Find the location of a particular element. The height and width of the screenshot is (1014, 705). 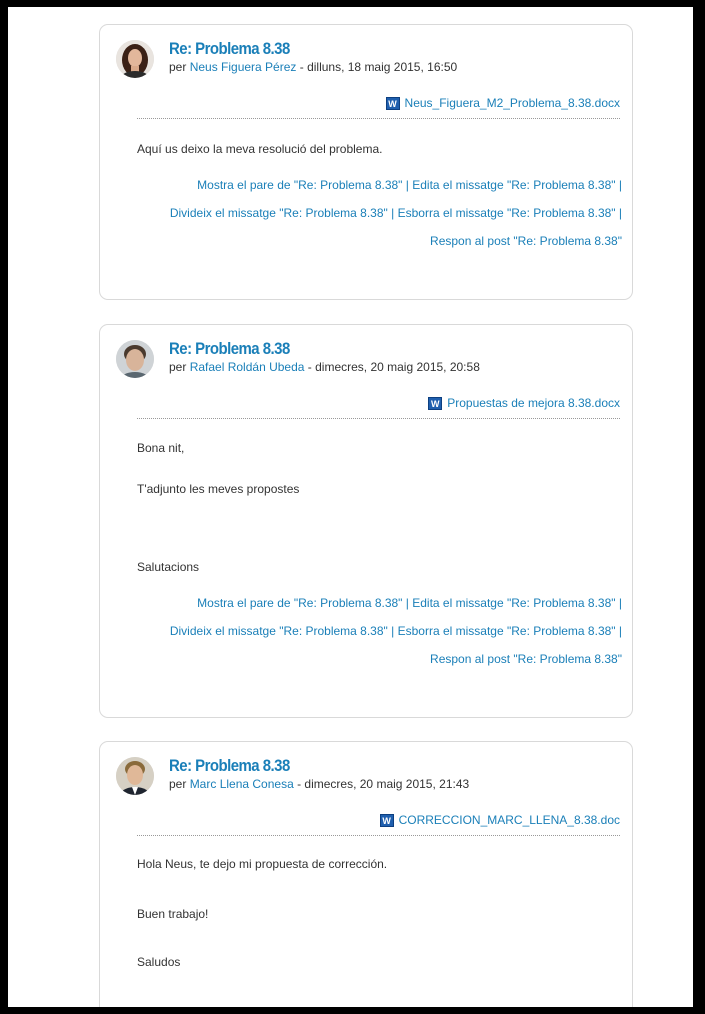

post-date: - dilluns, 18 maig 2015, 16:50 is located at coordinates (377, 67).